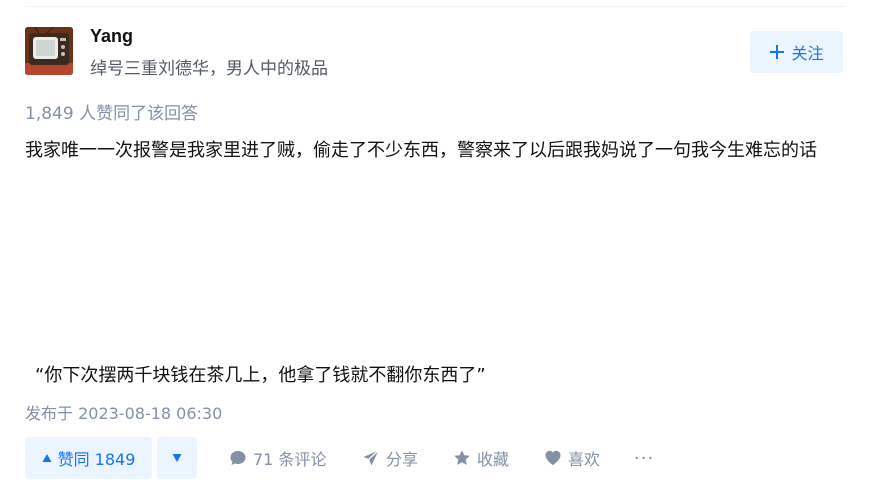 The image size is (870, 483). I want to click on author-name: Yang, so click(111, 36).